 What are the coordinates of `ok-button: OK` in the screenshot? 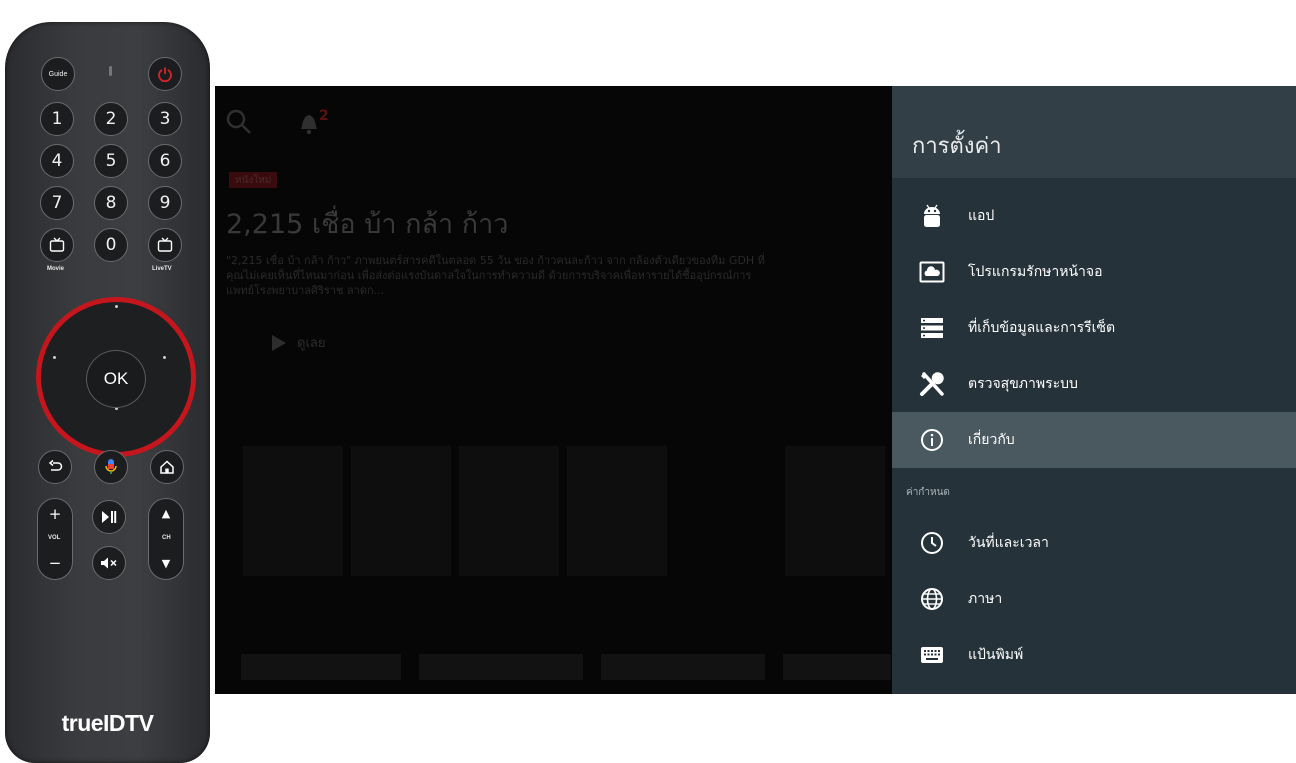 It's located at (116, 379).